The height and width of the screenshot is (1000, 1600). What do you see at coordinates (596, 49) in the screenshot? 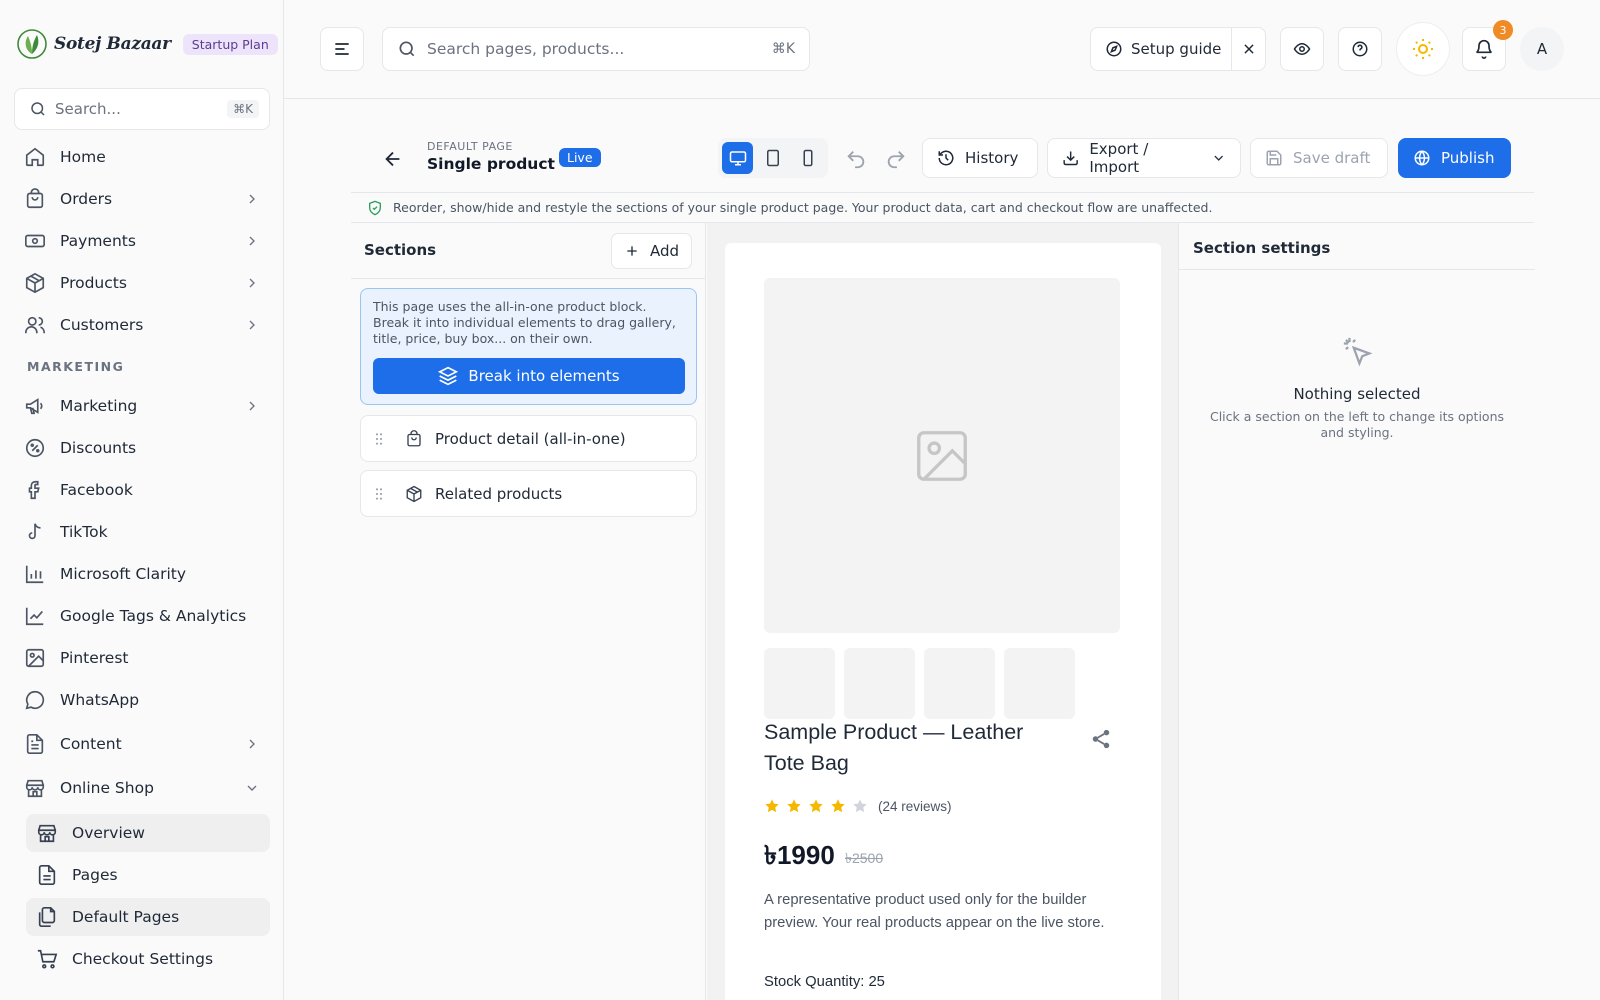
I see `global-search-input: Search pages, products... ⌘K` at bounding box center [596, 49].